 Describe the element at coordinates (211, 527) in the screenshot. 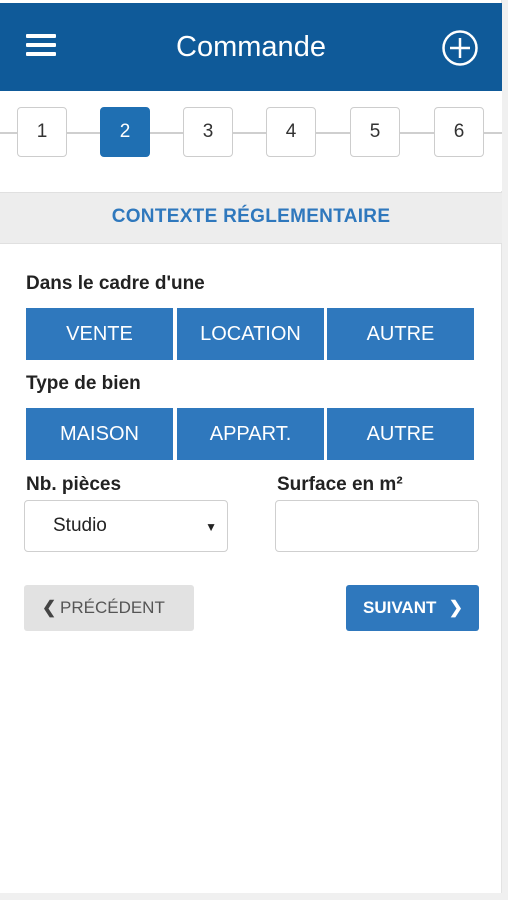

I see `dropdown-caret-icon: ▼` at that location.